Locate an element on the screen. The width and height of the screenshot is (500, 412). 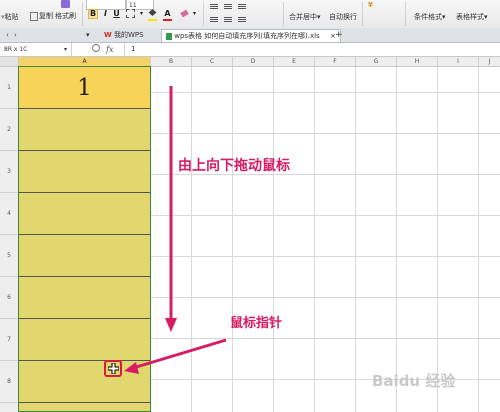
drag-instruction-text: 由上向下拖动鼠标 is located at coordinates (234, 166).